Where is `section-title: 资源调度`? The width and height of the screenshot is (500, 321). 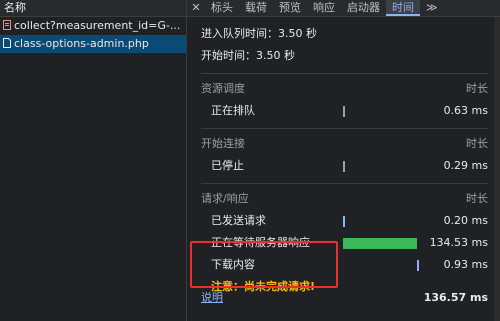
section-title: 资源调度 is located at coordinates (223, 88).